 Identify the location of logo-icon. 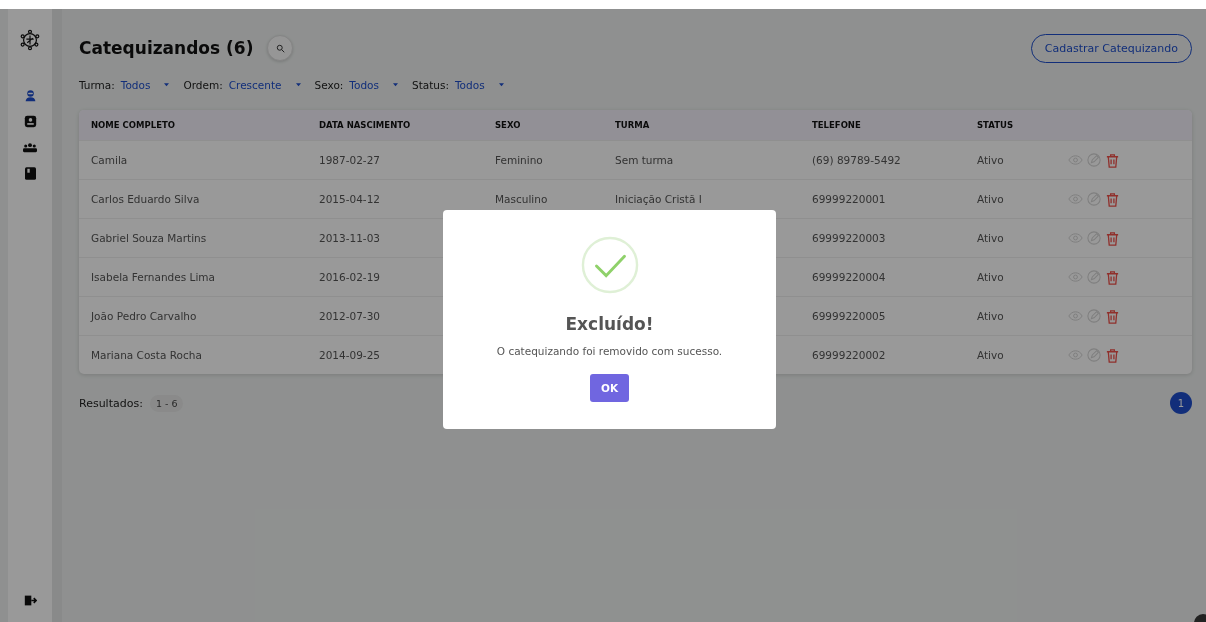
(30, 40).